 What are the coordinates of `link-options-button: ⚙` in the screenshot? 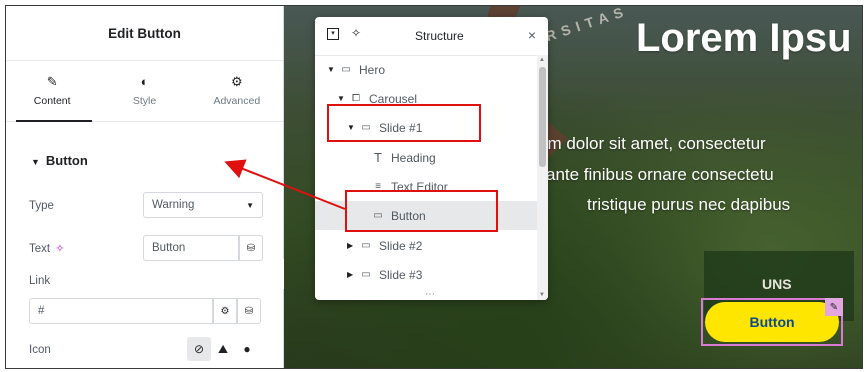 It's located at (225, 311).